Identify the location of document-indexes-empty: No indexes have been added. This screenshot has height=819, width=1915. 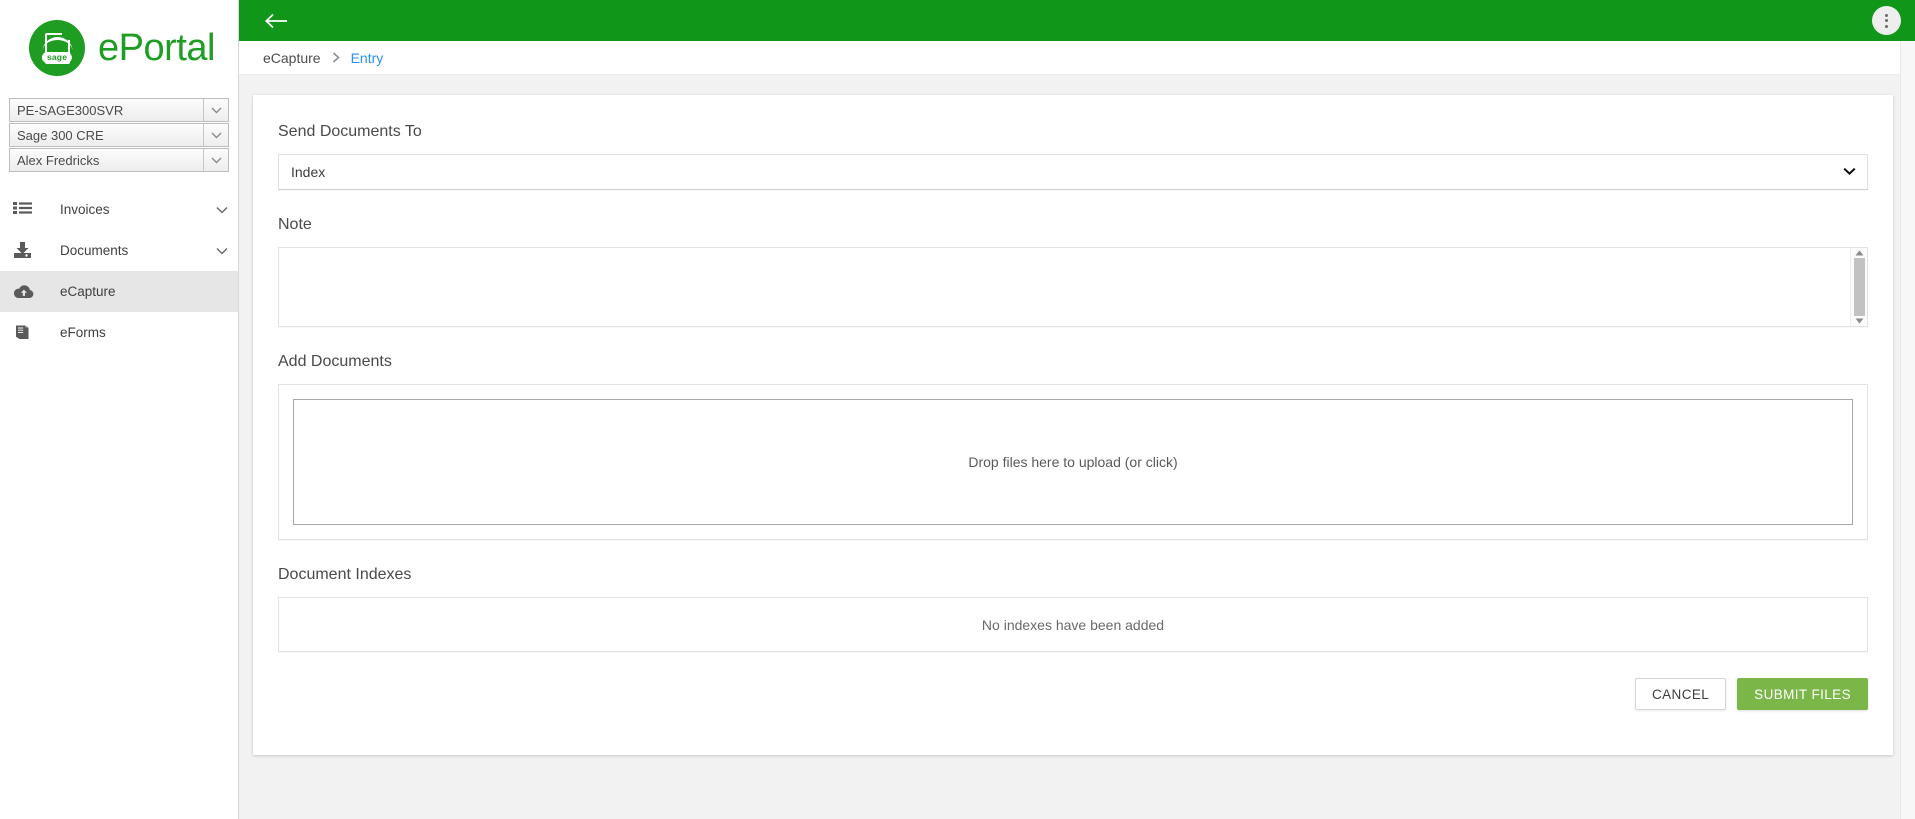
(1073, 624).